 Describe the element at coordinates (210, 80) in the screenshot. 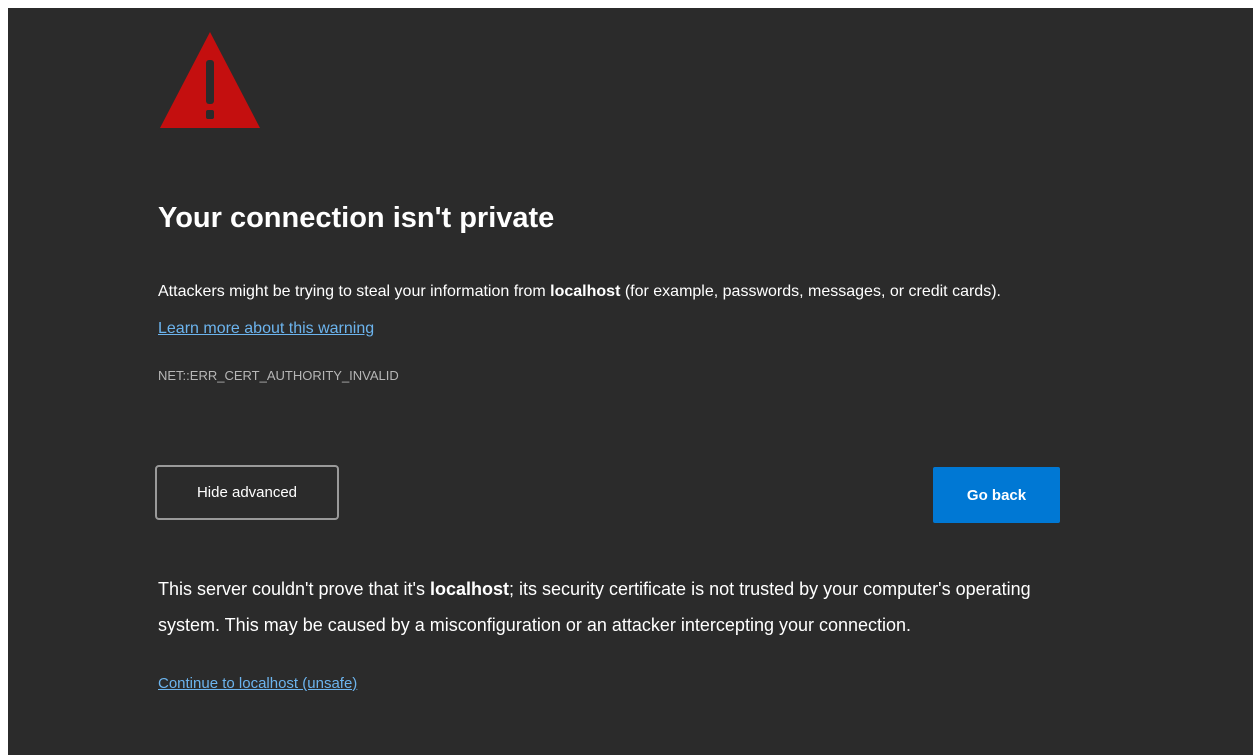

I see `warning-triangle-icon` at that location.